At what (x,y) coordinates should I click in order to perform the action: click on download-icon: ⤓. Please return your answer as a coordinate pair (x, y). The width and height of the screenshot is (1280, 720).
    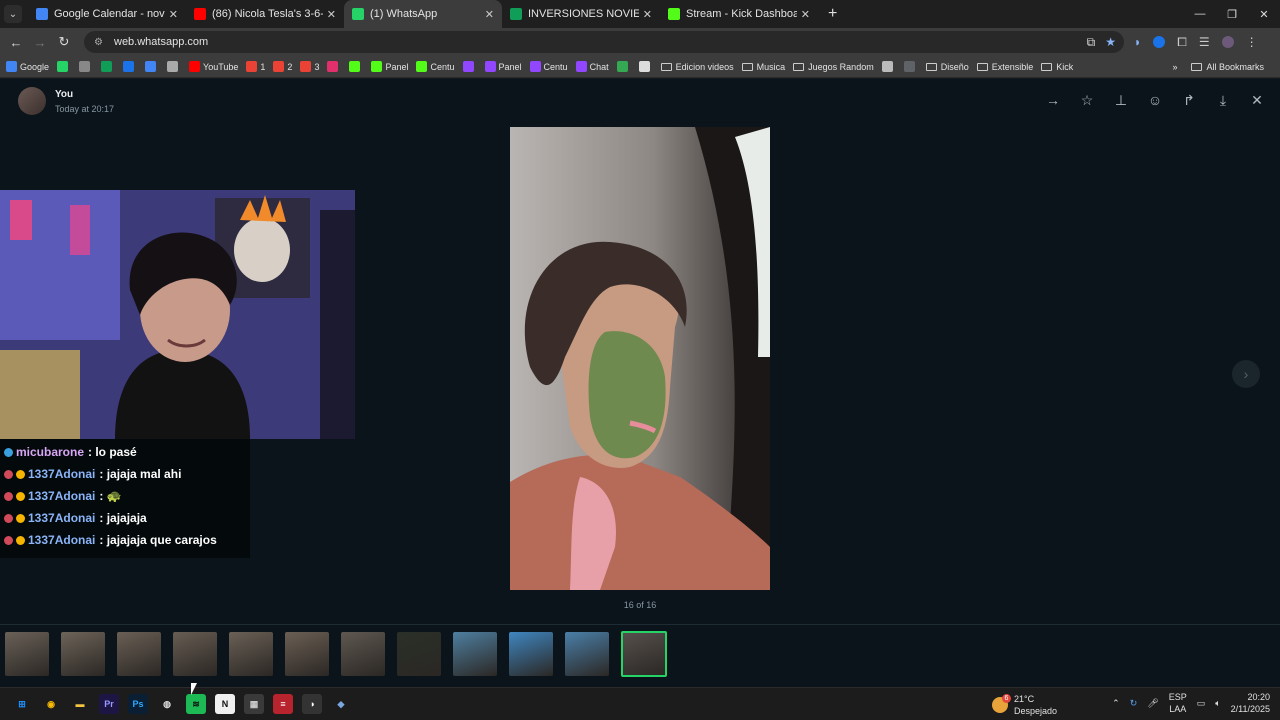
    Looking at the image, I should click on (1223, 100).